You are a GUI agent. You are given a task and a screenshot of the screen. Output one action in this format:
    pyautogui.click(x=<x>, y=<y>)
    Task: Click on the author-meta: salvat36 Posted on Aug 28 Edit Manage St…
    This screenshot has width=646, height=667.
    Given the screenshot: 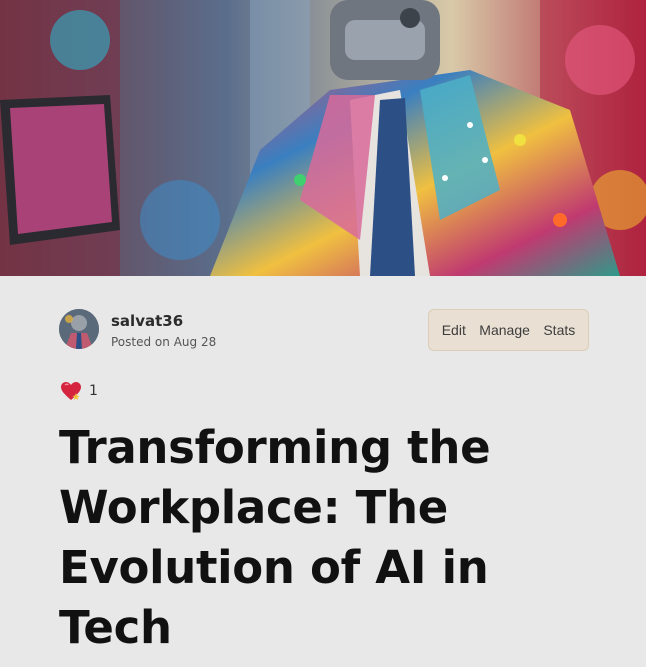 What is the action you would take?
    pyautogui.click(x=324, y=330)
    